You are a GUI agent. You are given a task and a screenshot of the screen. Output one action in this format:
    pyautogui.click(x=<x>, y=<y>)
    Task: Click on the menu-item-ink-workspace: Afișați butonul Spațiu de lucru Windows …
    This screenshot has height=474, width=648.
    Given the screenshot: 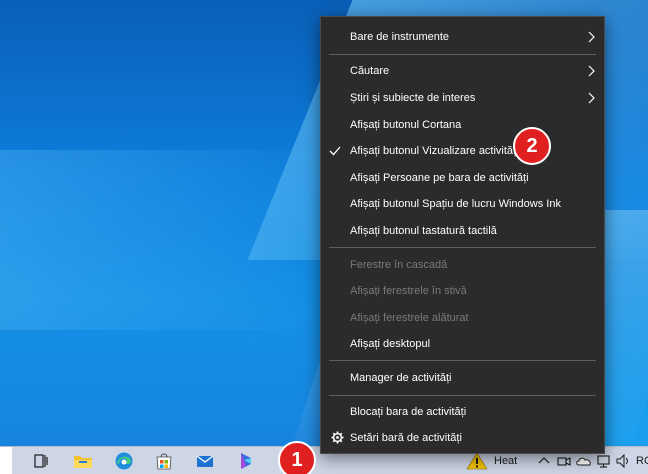 What is the action you would take?
    pyautogui.click(x=462, y=204)
    